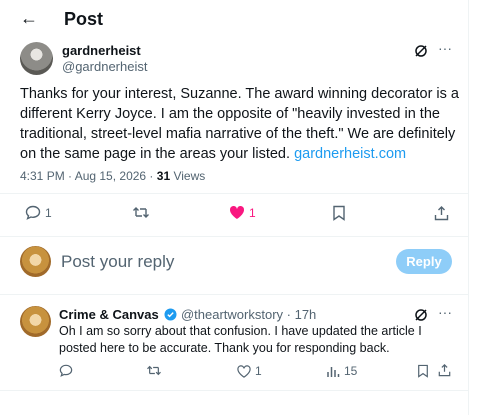  Describe the element at coordinates (333, 371) in the screenshot. I see `analytics-icon` at that location.